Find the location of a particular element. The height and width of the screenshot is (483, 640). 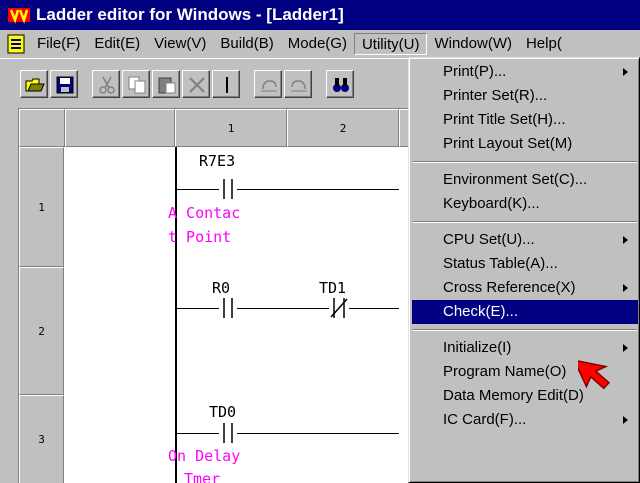

mouse-pointer-icon is located at coordinates (594, 374).